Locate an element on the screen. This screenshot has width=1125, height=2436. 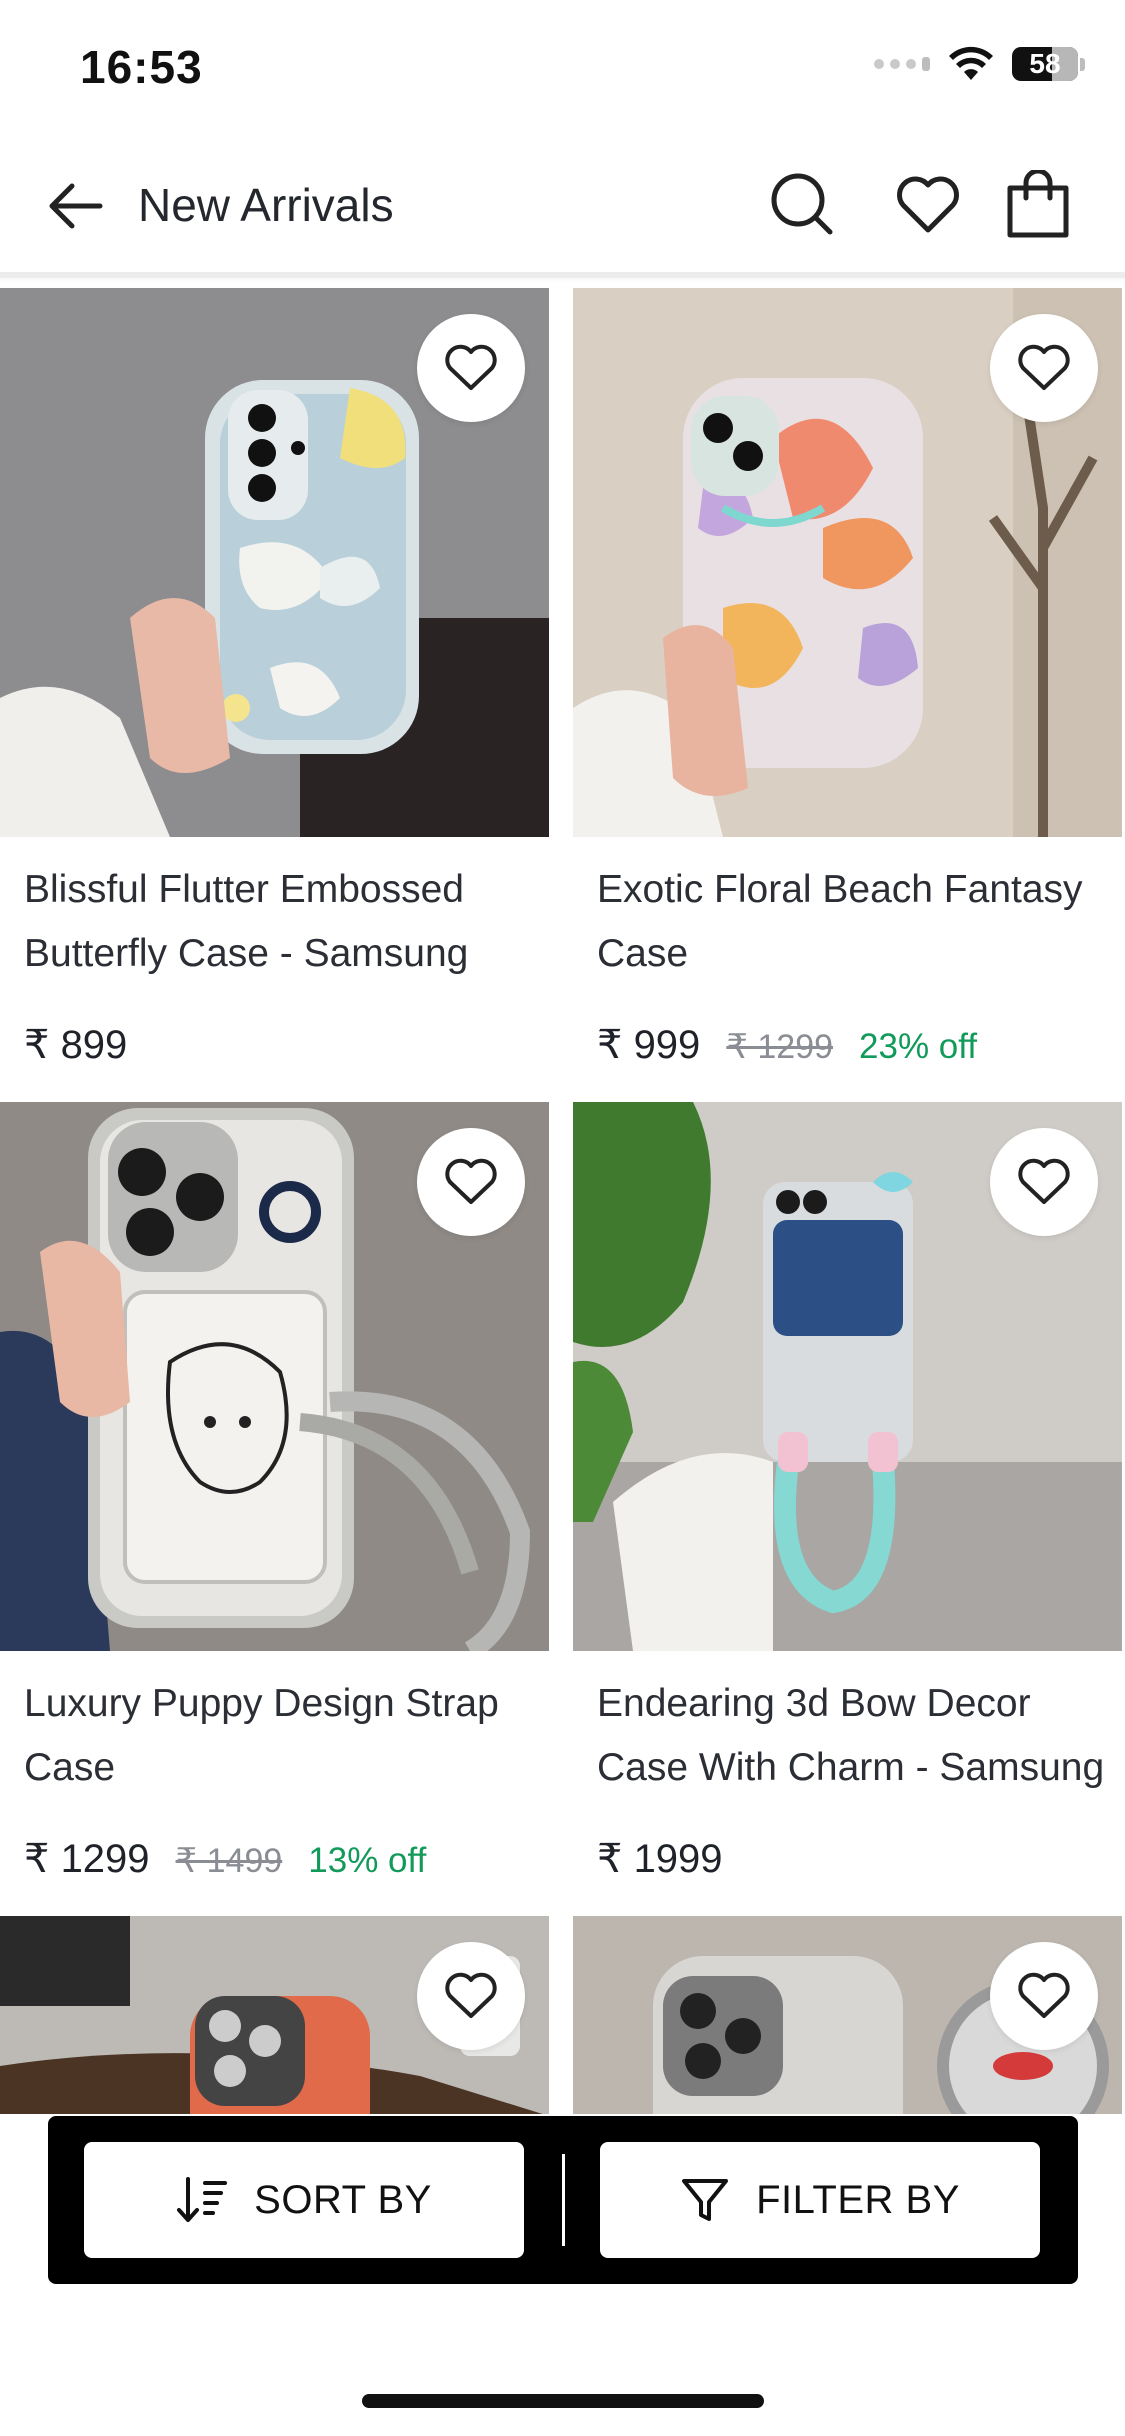
product-price: ₹ 899 is located at coordinates (76, 1045).